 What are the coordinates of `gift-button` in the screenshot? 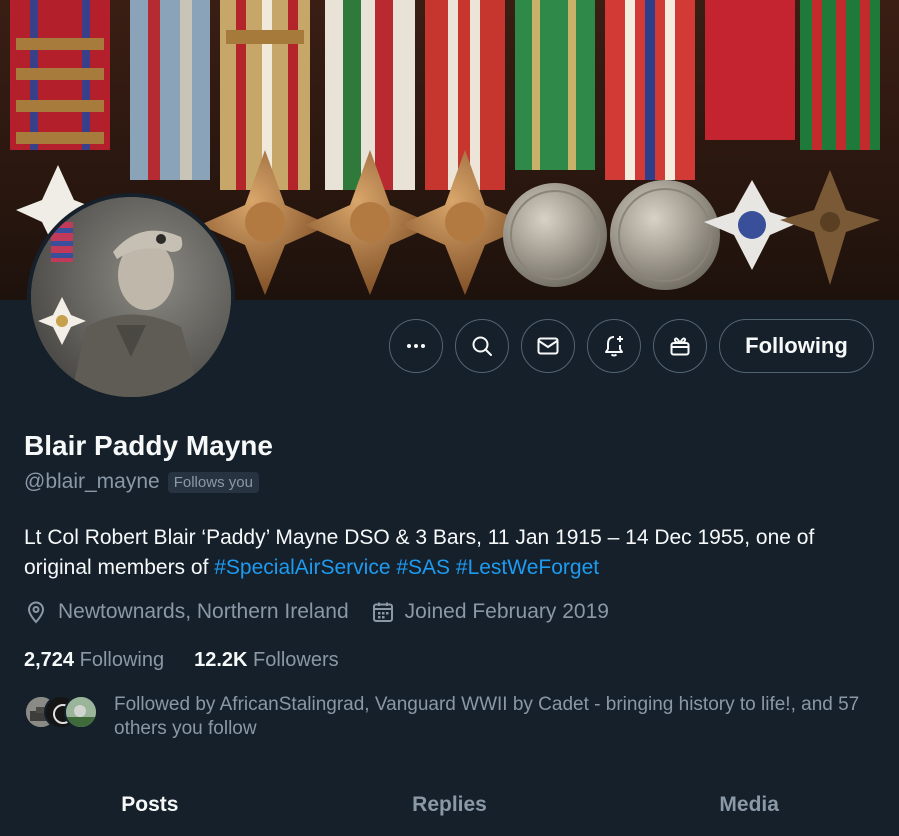 It's located at (680, 346).